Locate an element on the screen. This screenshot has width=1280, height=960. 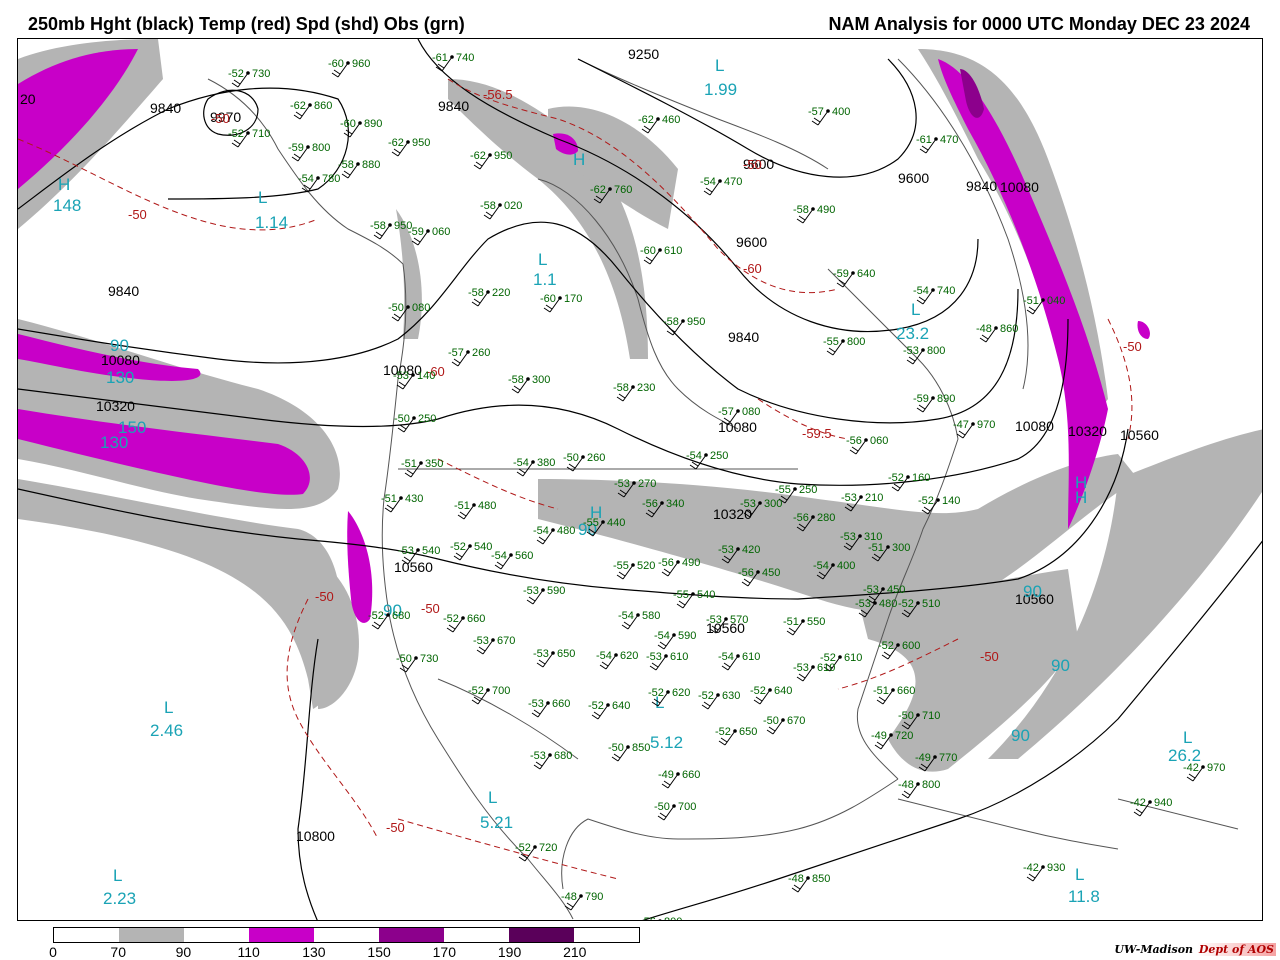
station-observation: -62 860 is located at coordinates (311, 110).